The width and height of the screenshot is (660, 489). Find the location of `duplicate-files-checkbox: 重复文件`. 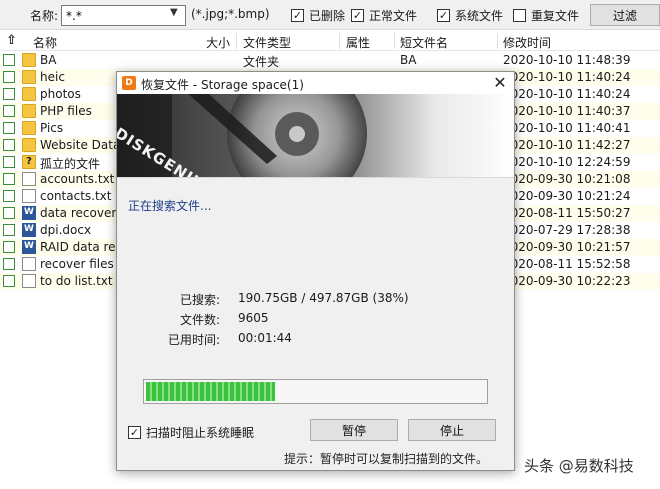

duplicate-files-checkbox: 重复文件 is located at coordinates (546, 15).